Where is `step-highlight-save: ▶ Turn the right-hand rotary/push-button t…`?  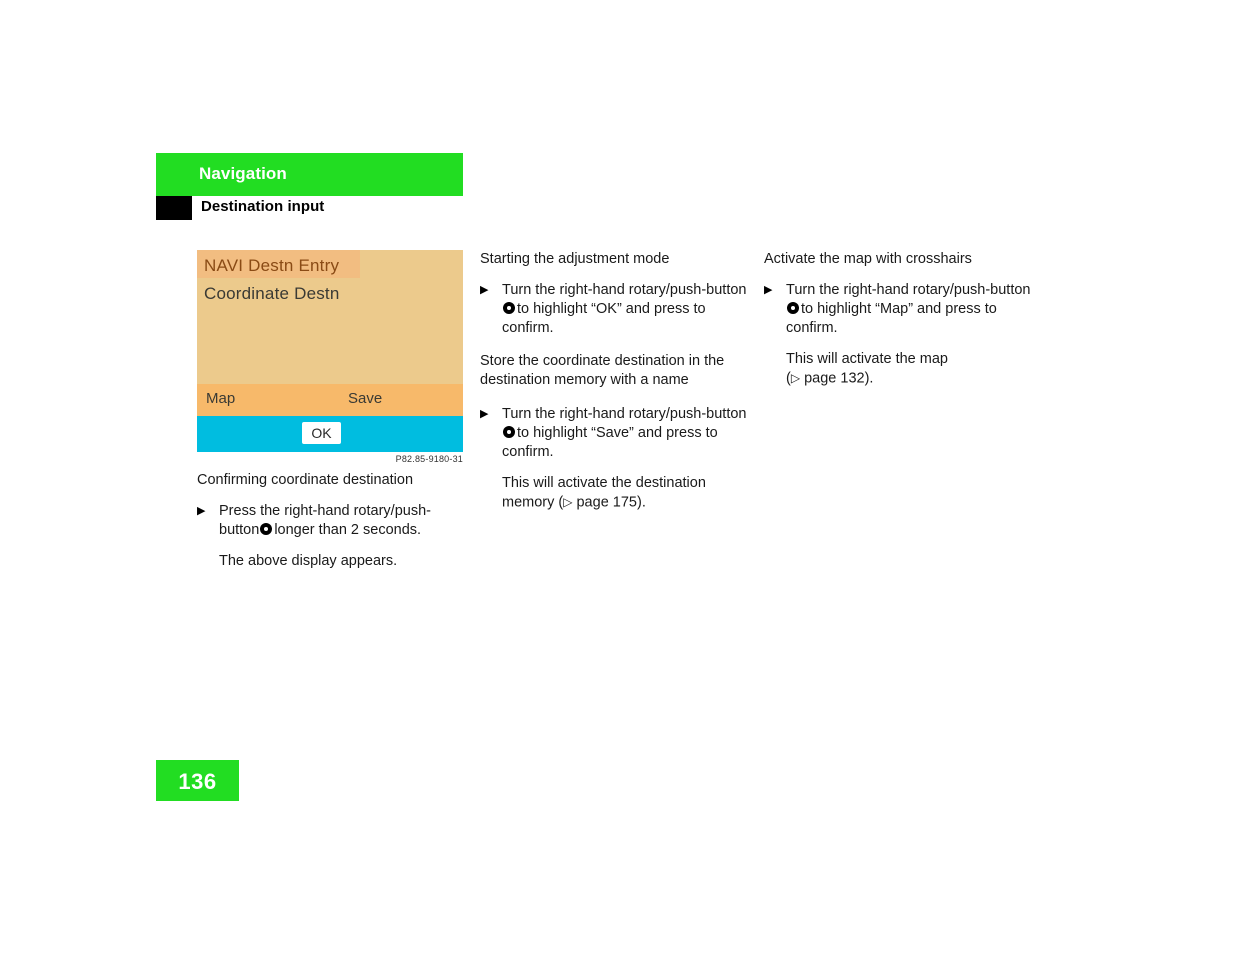 step-highlight-save: ▶ Turn the right-hand rotary/push-button t… is located at coordinates (614, 433).